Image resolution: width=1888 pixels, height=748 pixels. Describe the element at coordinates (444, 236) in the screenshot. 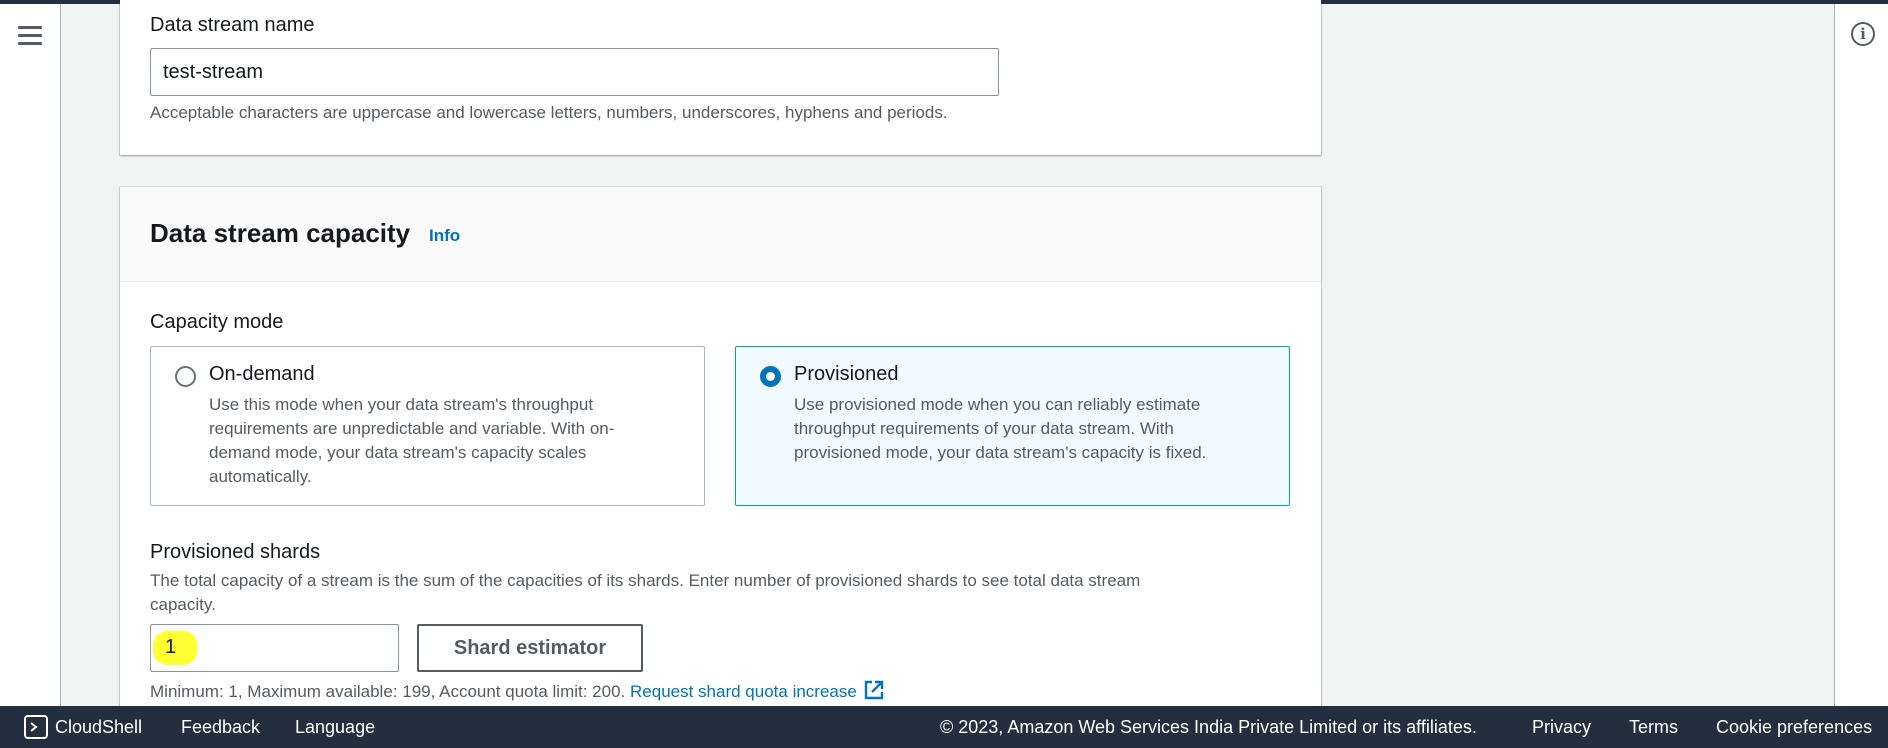

I see `capacity-info-link: Info` at that location.